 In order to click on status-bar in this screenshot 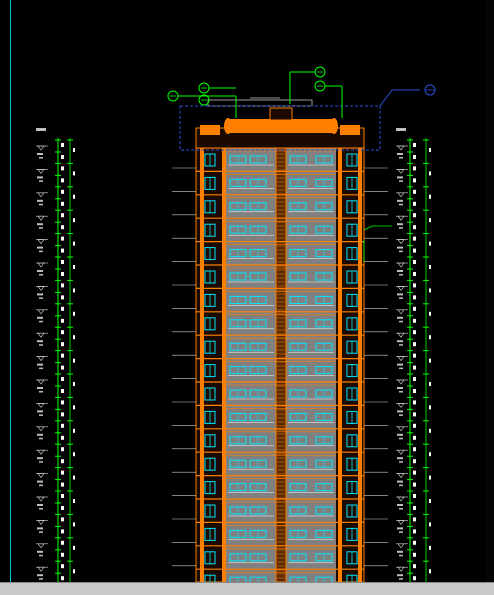, I will do `click(247, 588)`.